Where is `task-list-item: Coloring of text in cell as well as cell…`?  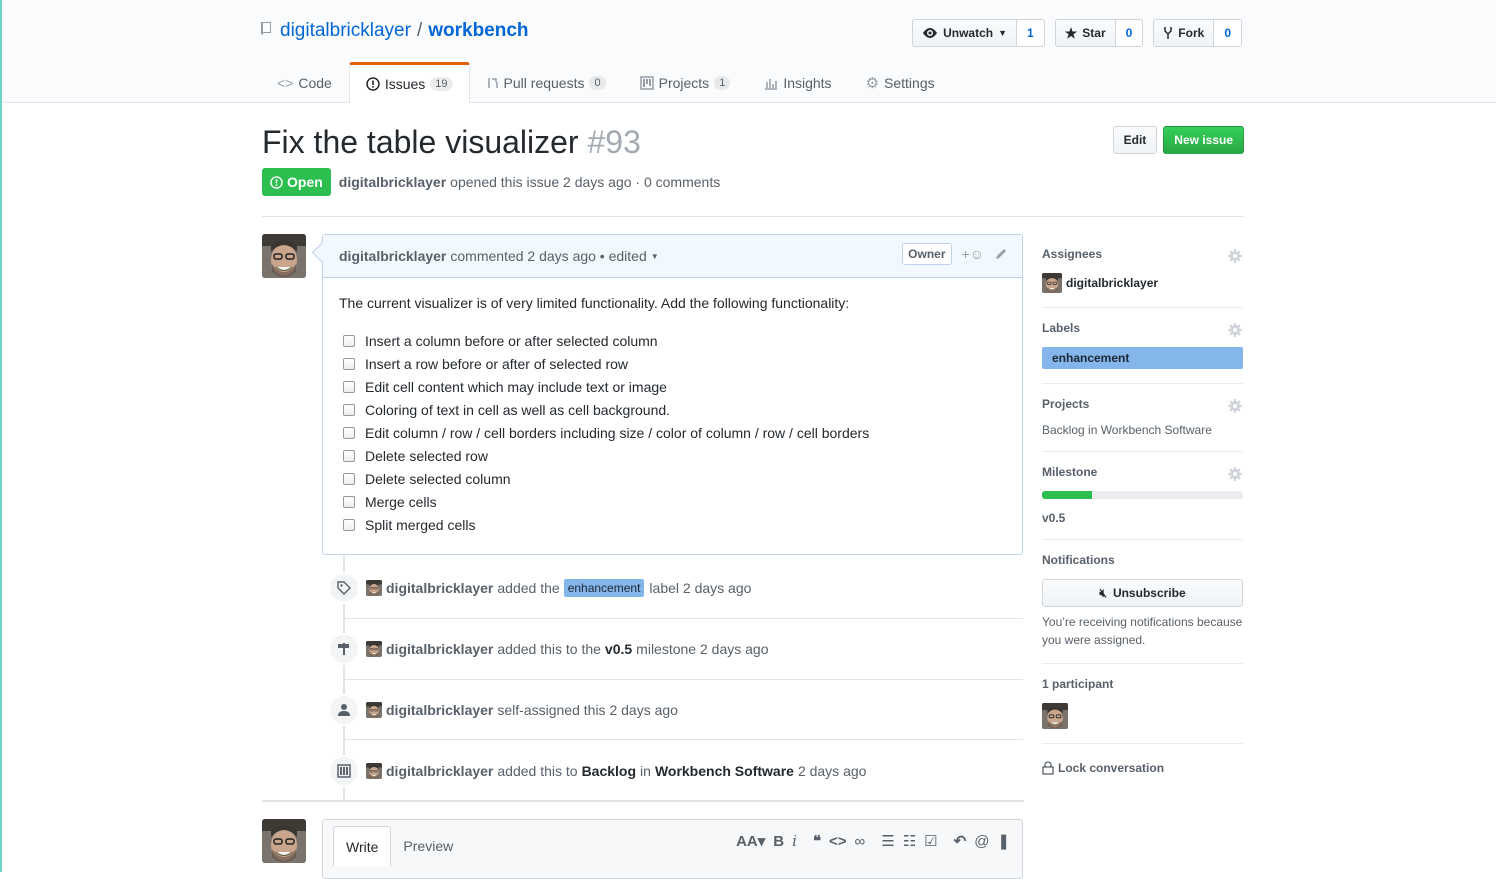
task-list-item: Coloring of text in cell as well as cell… is located at coordinates (674, 409).